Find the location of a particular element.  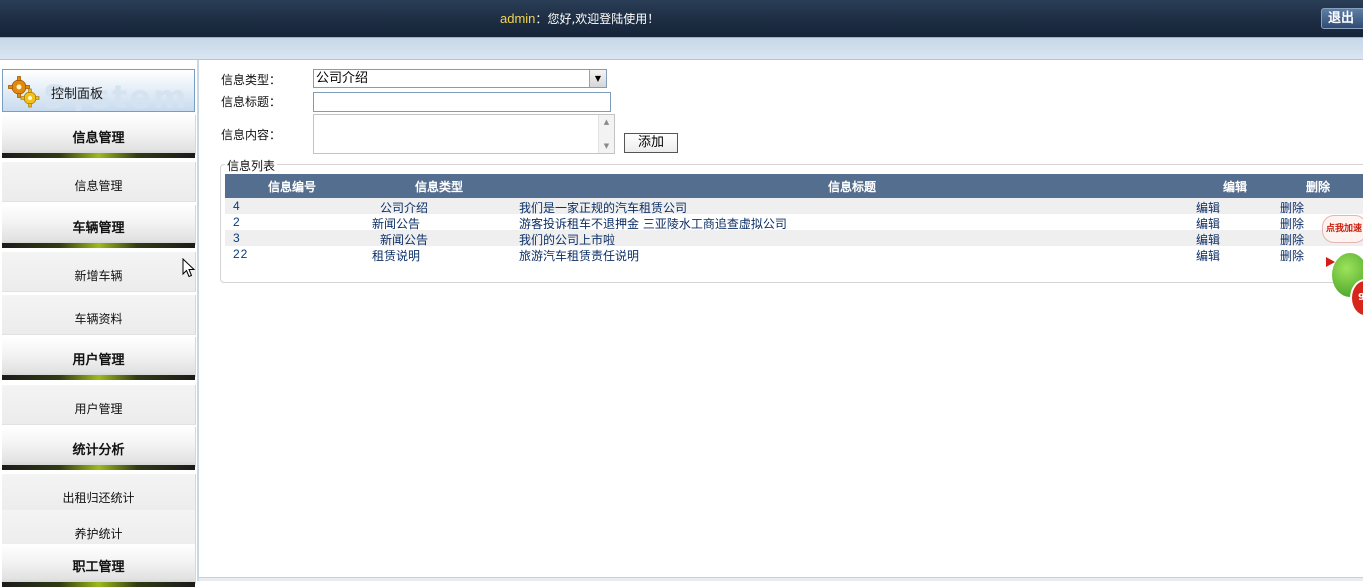

delete-link: 删除 is located at coordinates (1292, 255).